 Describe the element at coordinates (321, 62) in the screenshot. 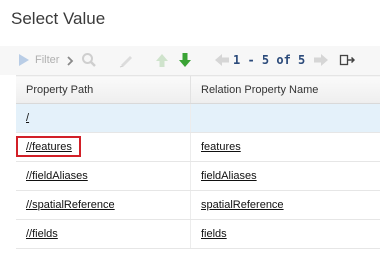

I see `next-page-icon` at that location.